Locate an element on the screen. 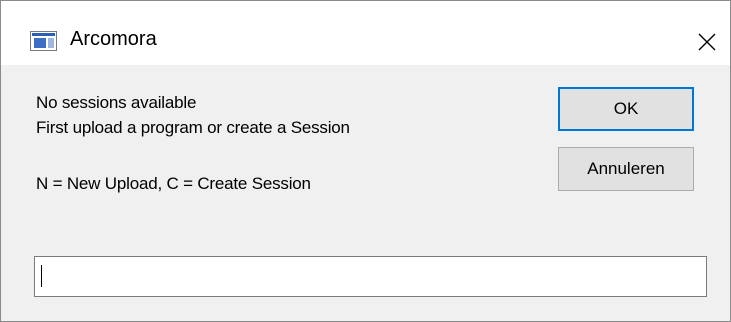  message-line-3: N = New Upload, C = Create Session is located at coordinates (173, 183).